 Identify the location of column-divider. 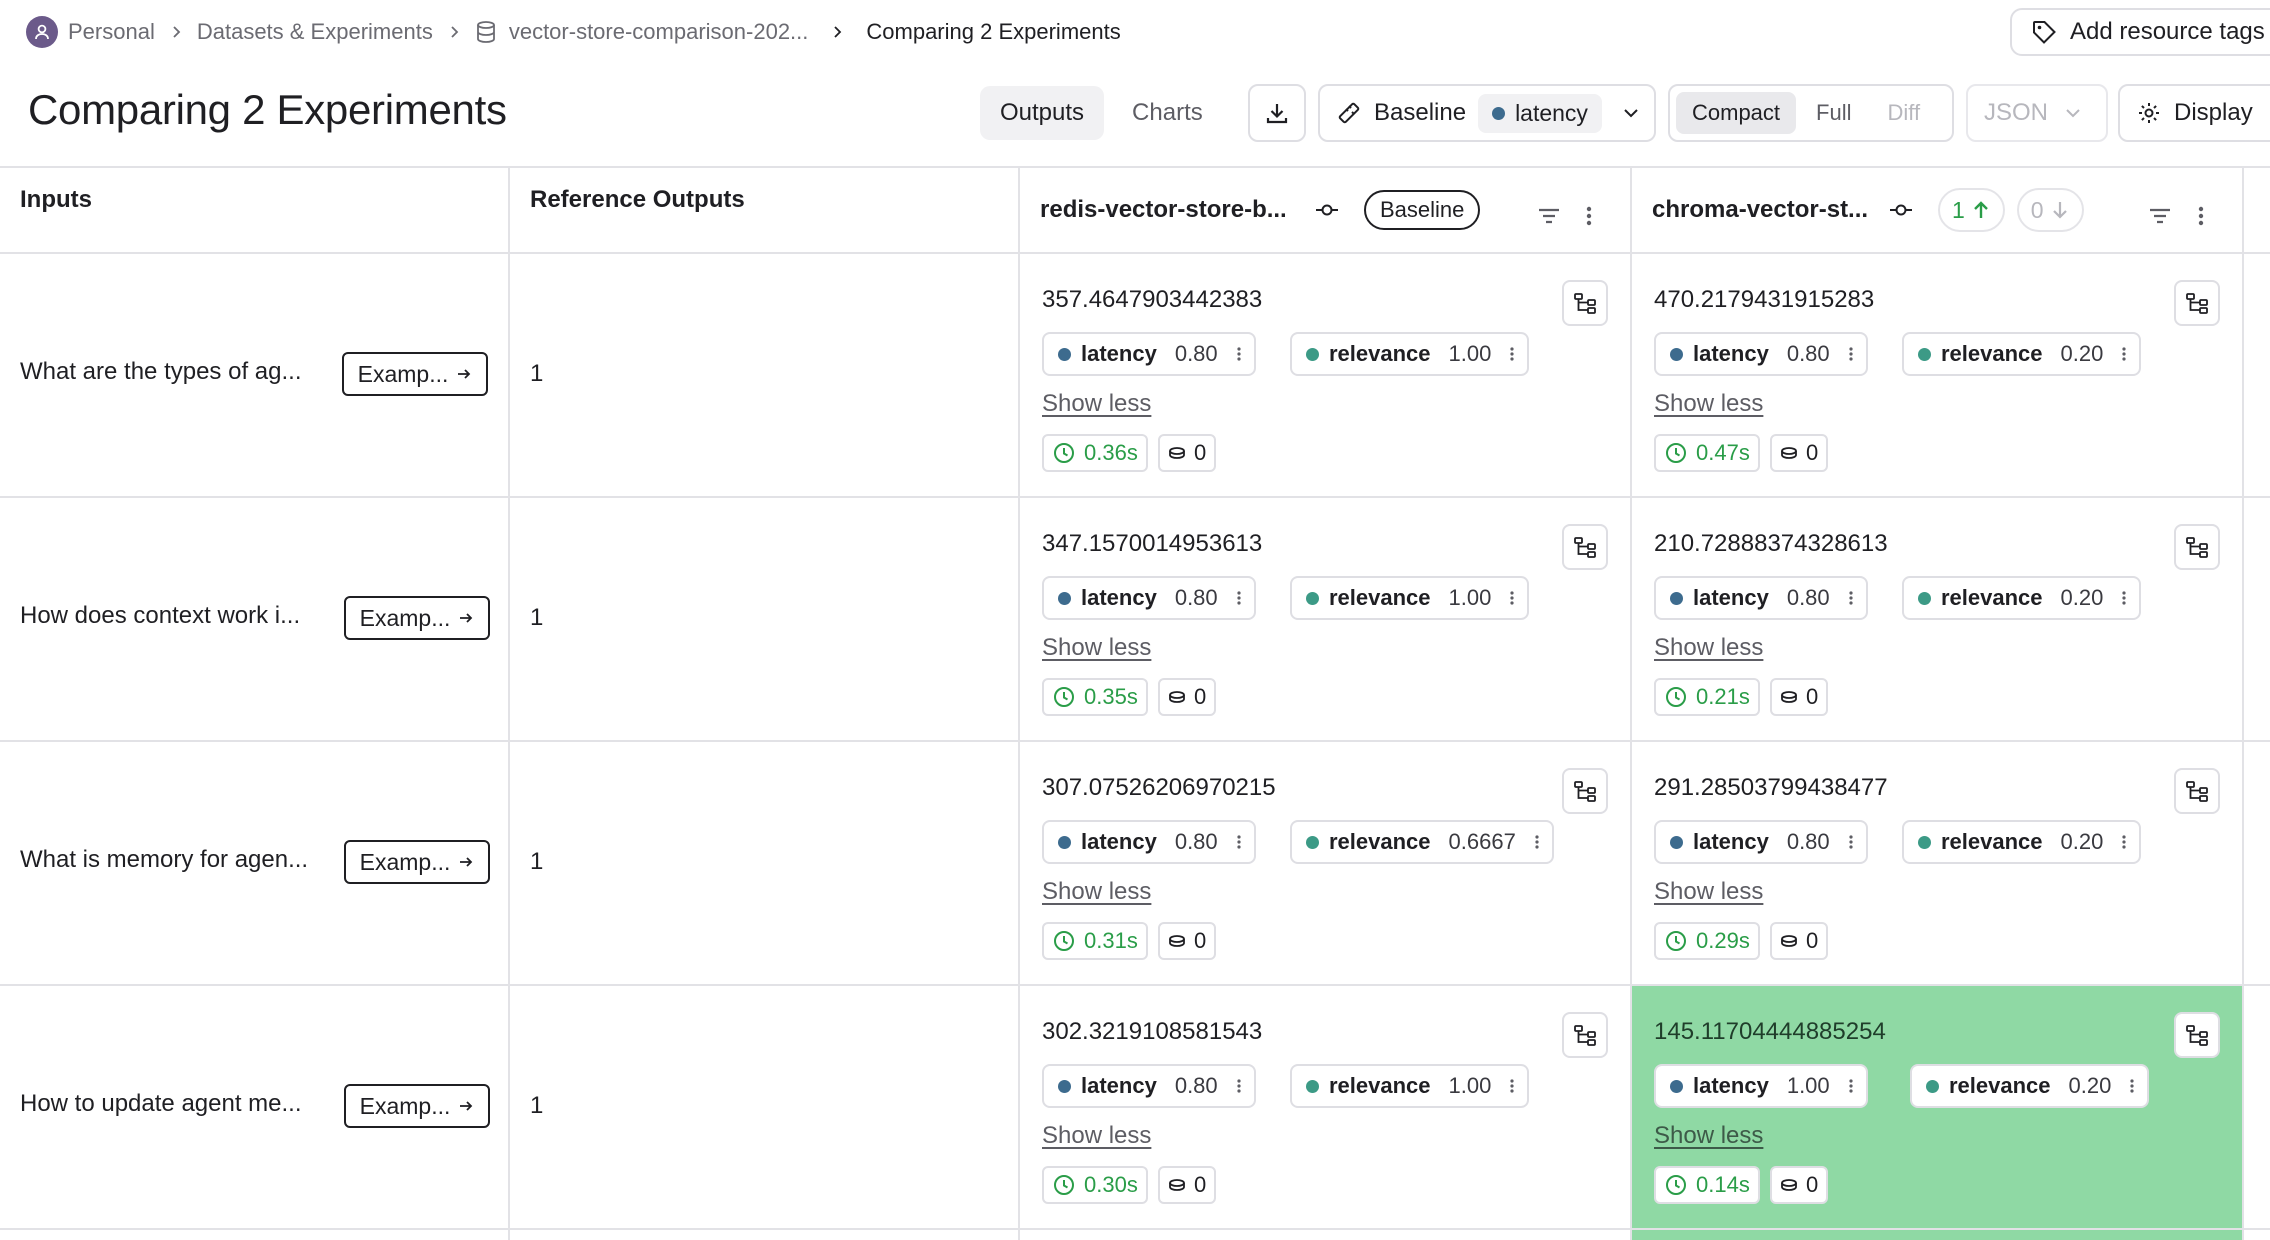
(1631, 704).